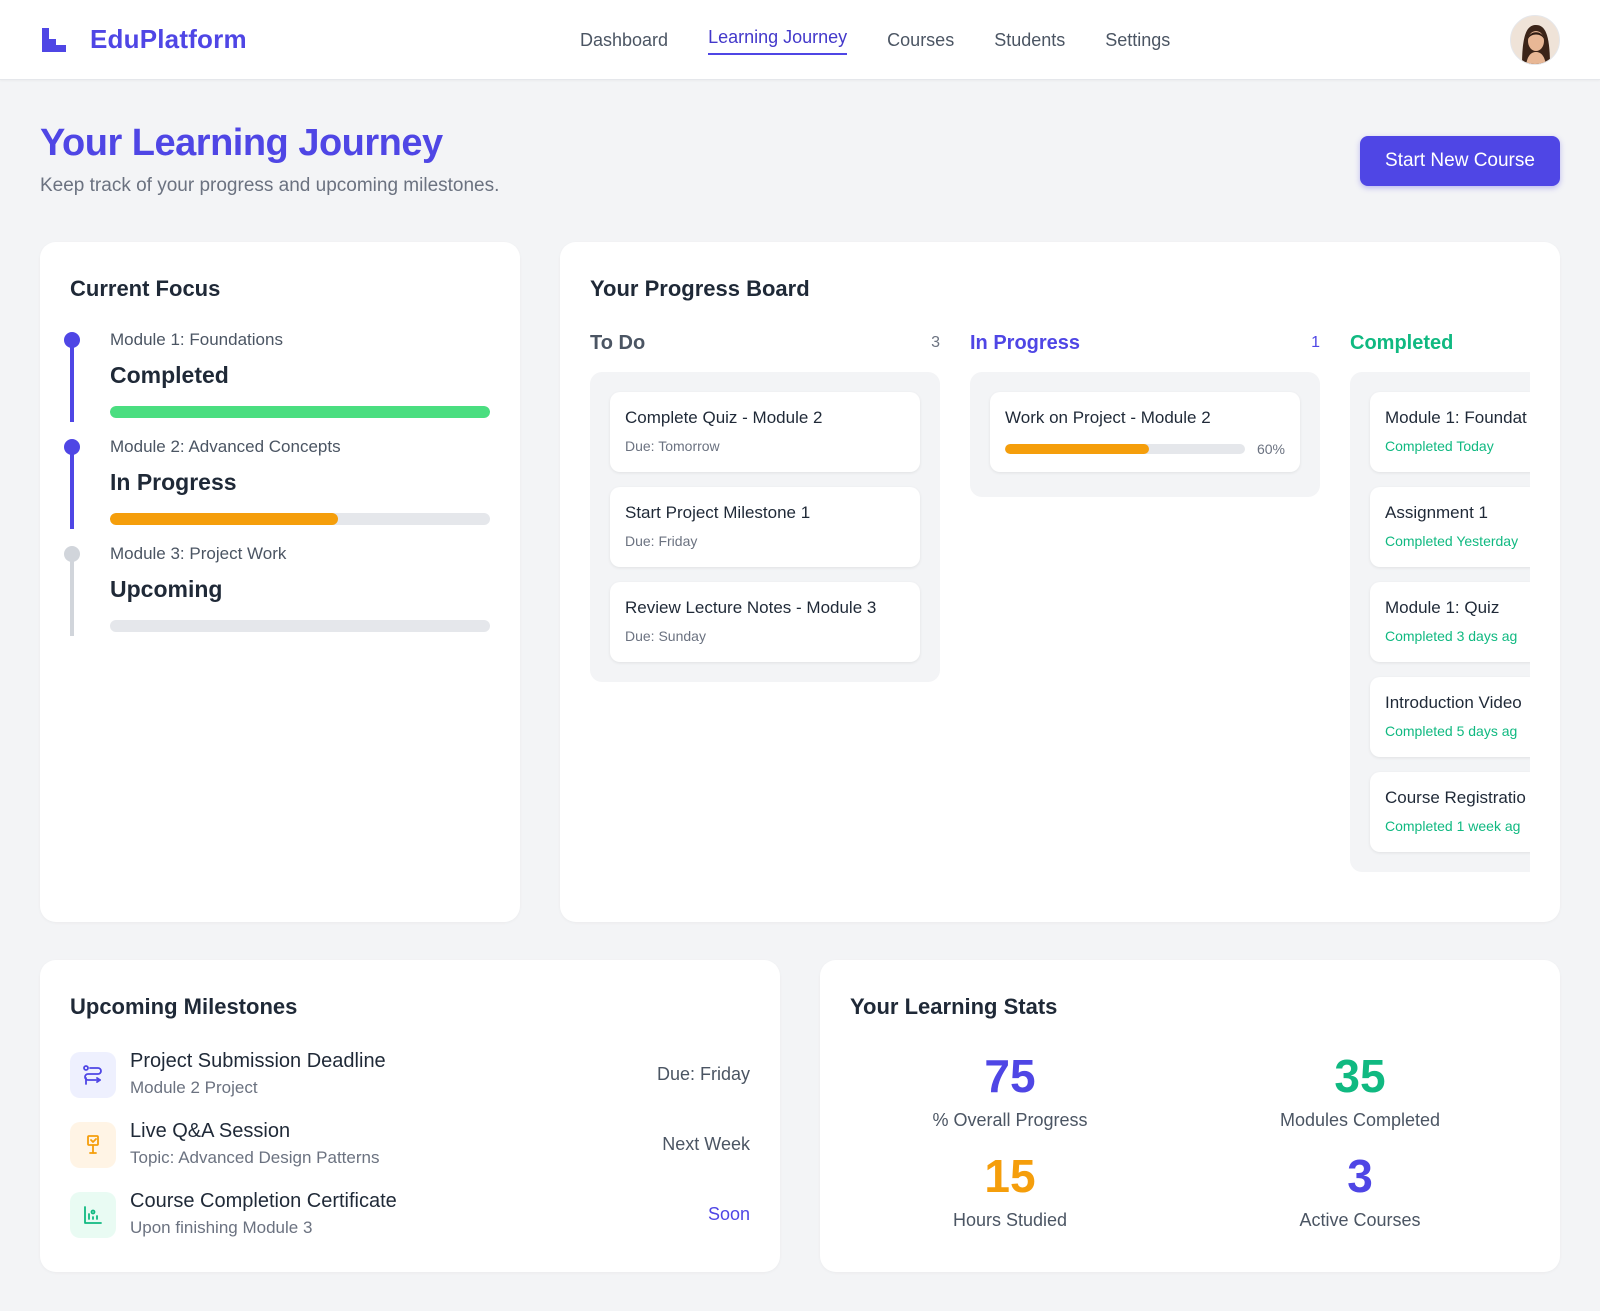 The image size is (1600, 1311). What do you see at coordinates (225, 446) in the screenshot?
I see `timeline-module: Module 2: Advanced Concepts` at bounding box center [225, 446].